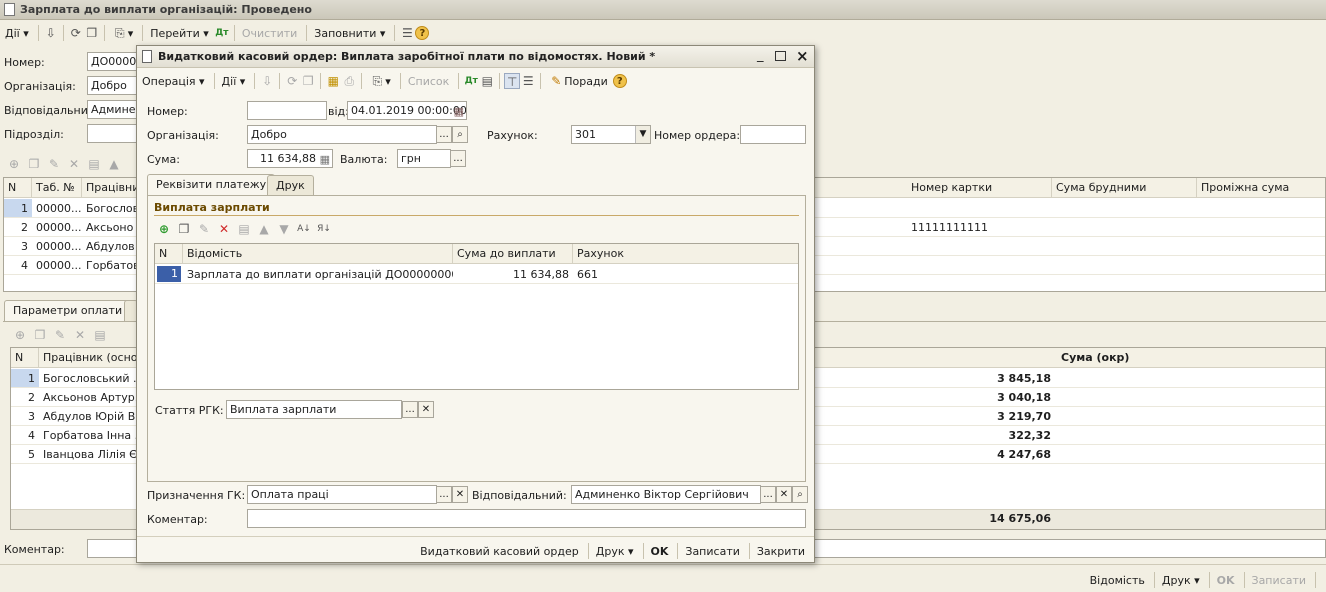 This screenshot has width=1326, height=592. What do you see at coordinates (290, 158) in the screenshot?
I see `sum-field: 11 634,88 ▦` at bounding box center [290, 158].